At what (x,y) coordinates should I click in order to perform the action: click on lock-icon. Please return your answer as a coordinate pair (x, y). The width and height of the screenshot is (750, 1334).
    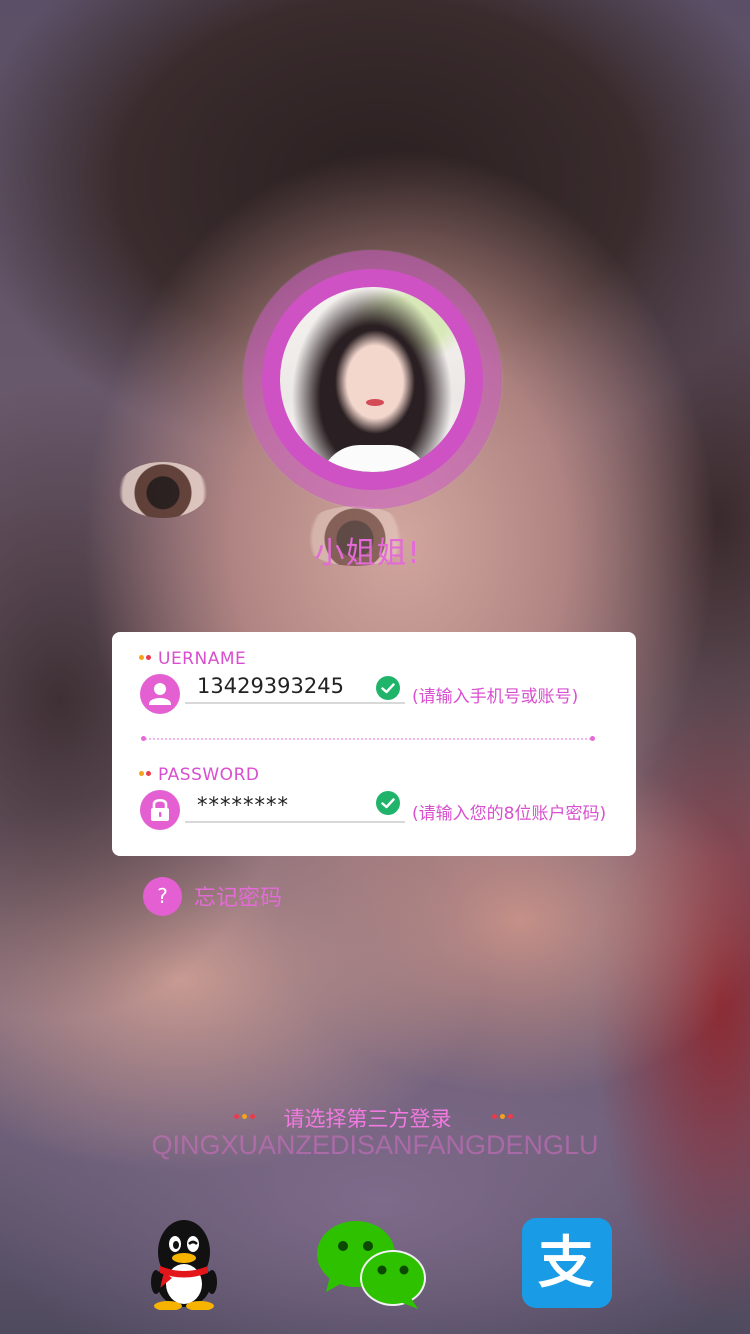
    Looking at the image, I should click on (160, 810).